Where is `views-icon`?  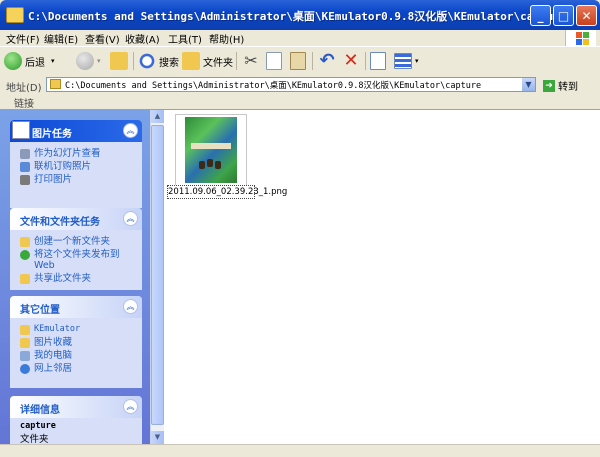 views-icon is located at coordinates (403, 61).